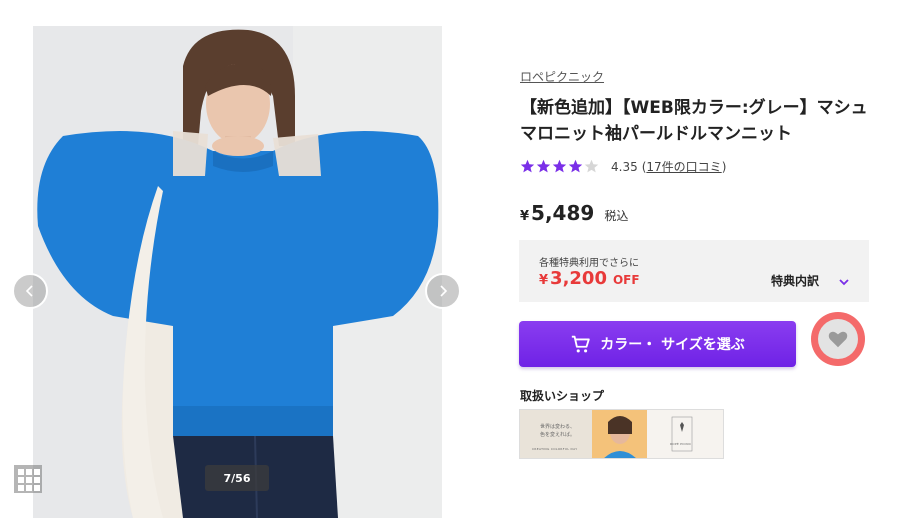 The image size is (900, 528). I want to click on image-counter: 7/56, so click(237, 478).